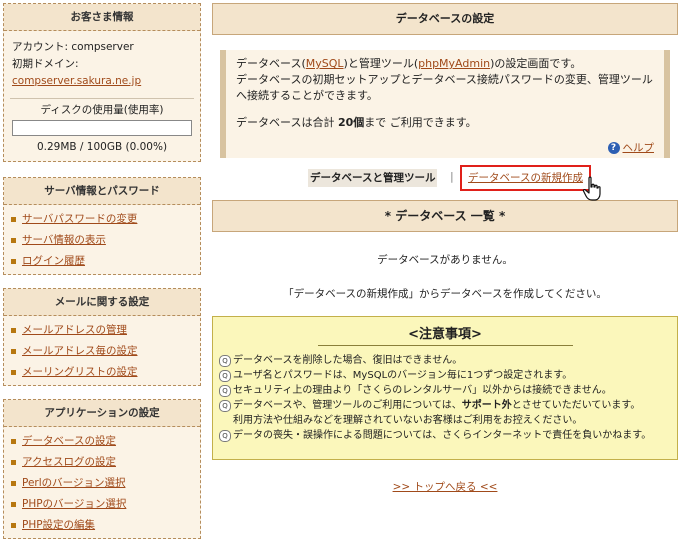 The height and width of the screenshot is (539, 681). I want to click on notice-item: Q ユーザ名とパスワードは、MySQLのバージョン毎に1つずつ設定されます。, so click(448, 375).